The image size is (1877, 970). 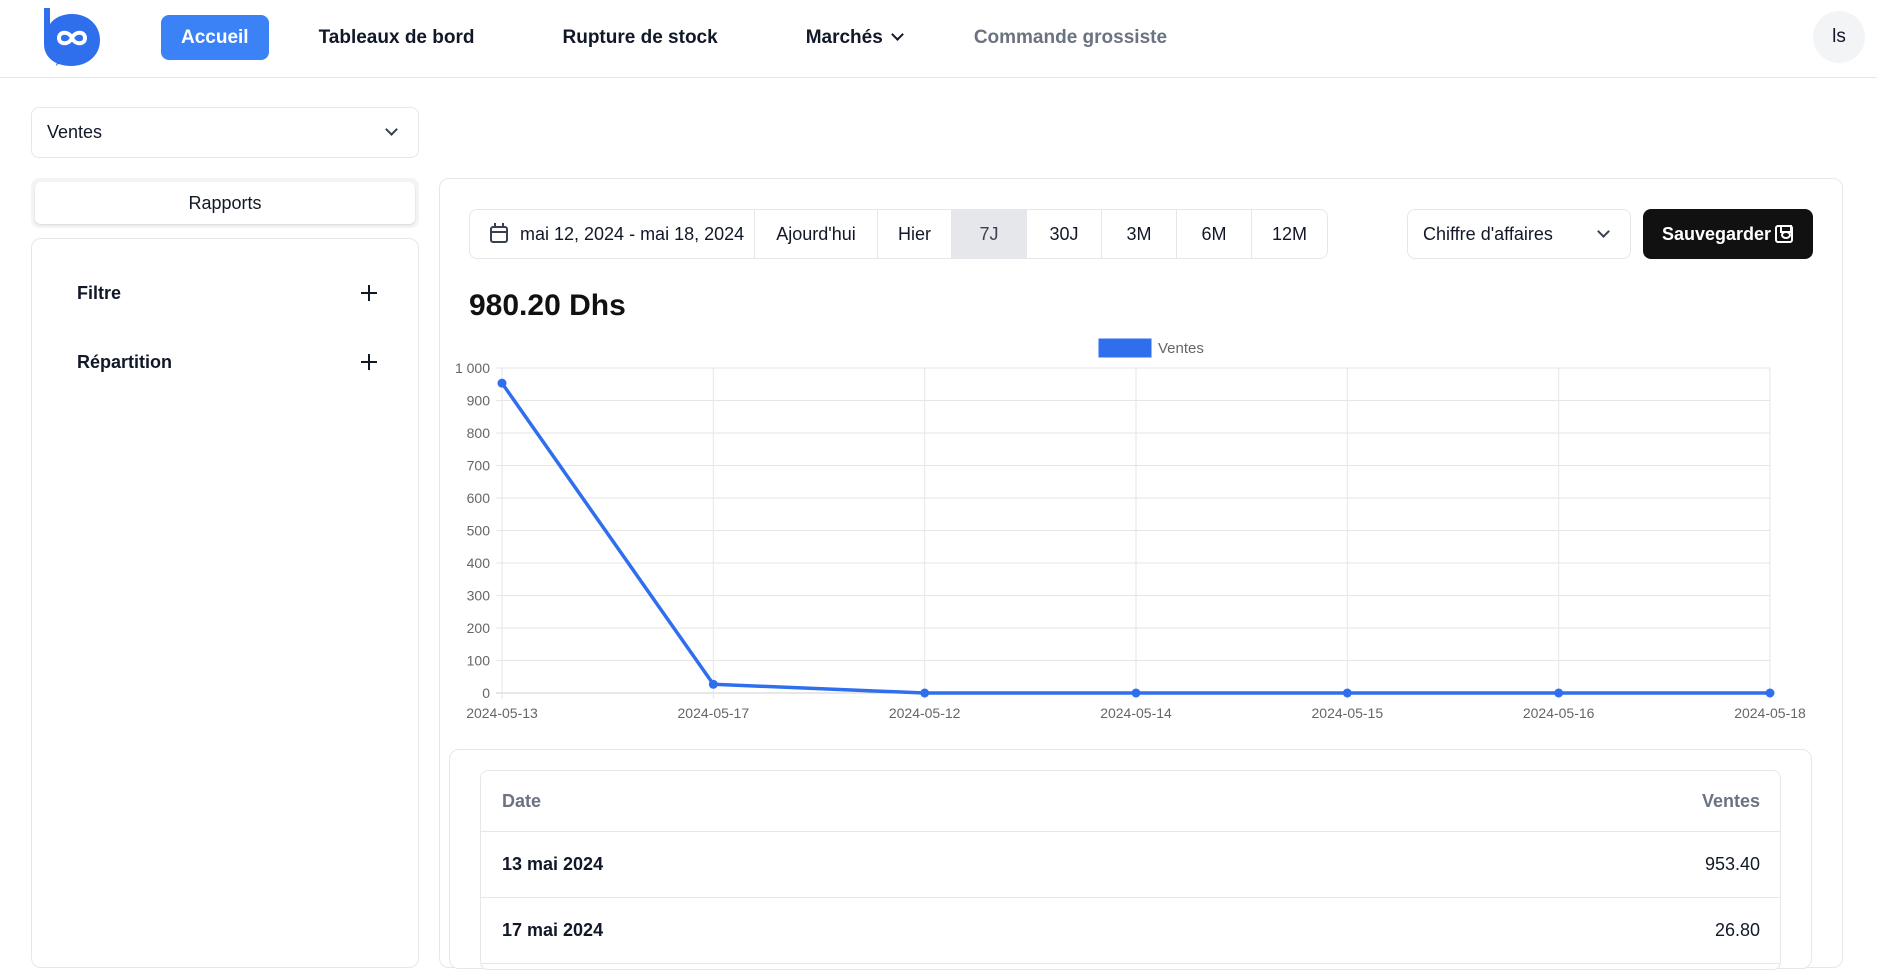 What do you see at coordinates (547, 305) in the screenshot?
I see `total-amount: 980.20 Dhs` at bounding box center [547, 305].